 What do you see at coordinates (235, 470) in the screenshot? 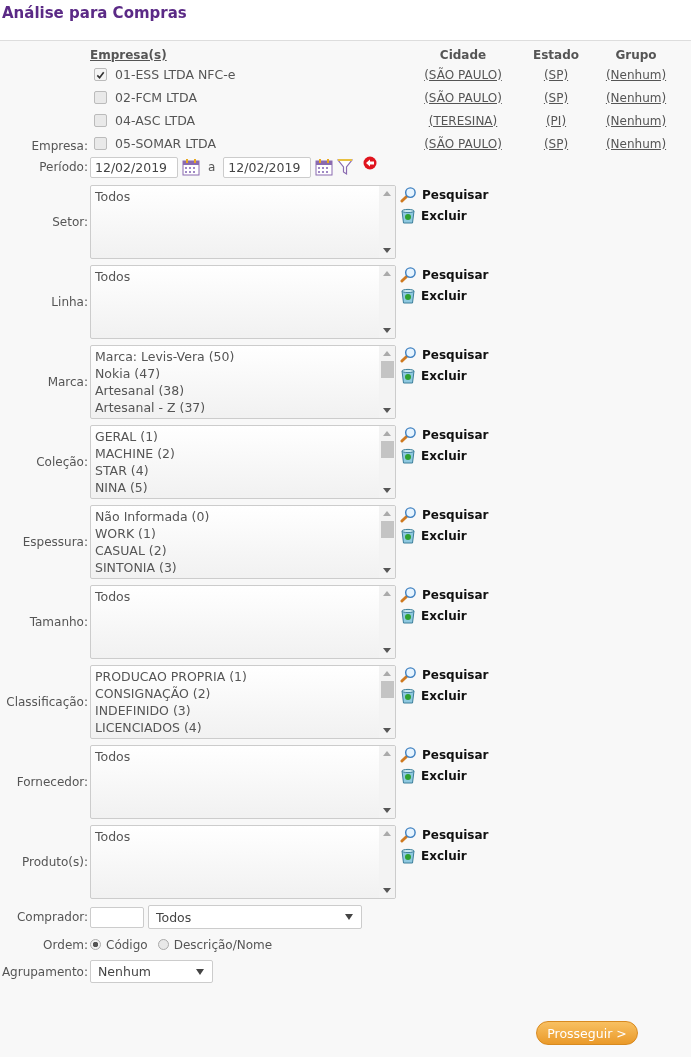
I see `list-option: STAR (4)` at bounding box center [235, 470].